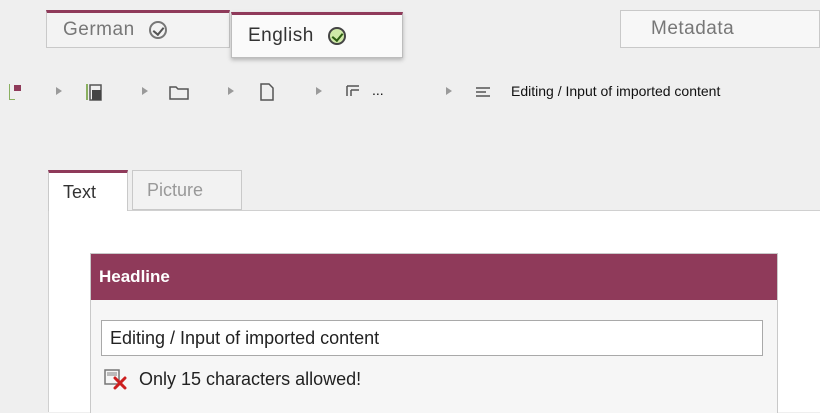 This screenshot has width=820, height=413. What do you see at coordinates (138, 29) in the screenshot?
I see `tab-german: German` at bounding box center [138, 29].